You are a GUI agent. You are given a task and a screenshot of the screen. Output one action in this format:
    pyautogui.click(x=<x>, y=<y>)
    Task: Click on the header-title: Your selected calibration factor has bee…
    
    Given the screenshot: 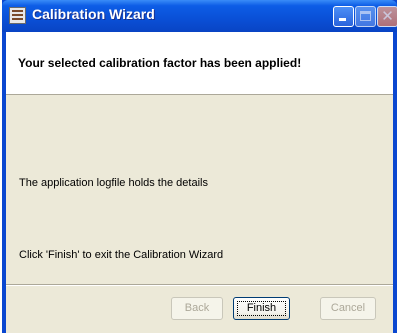 What is the action you would take?
    pyautogui.click(x=160, y=63)
    